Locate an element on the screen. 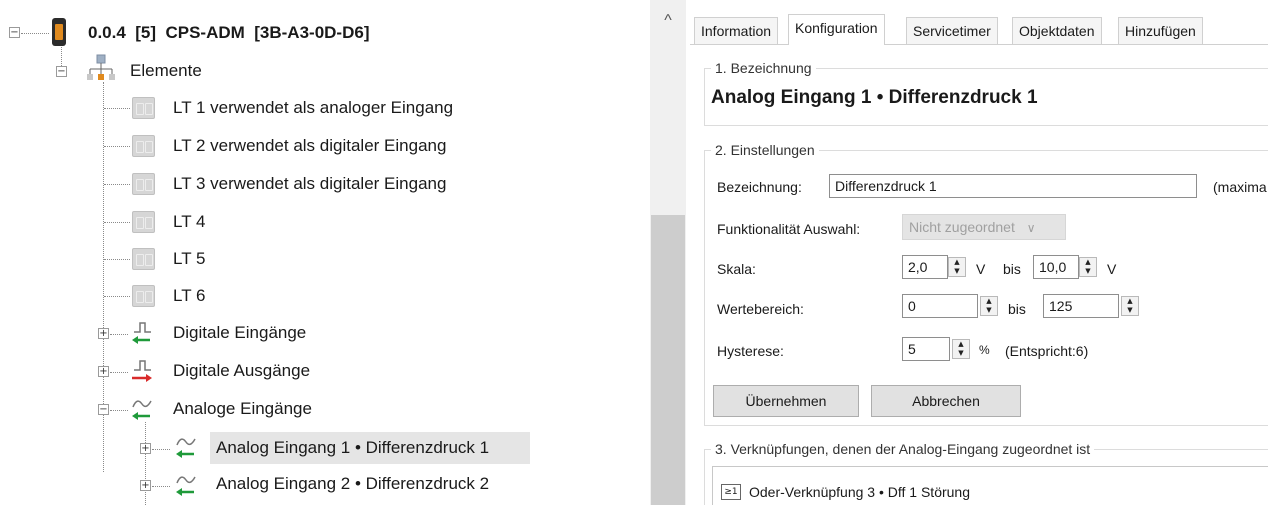 The image size is (1268, 505). digital-output-icon is located at coordinates (142, 371).